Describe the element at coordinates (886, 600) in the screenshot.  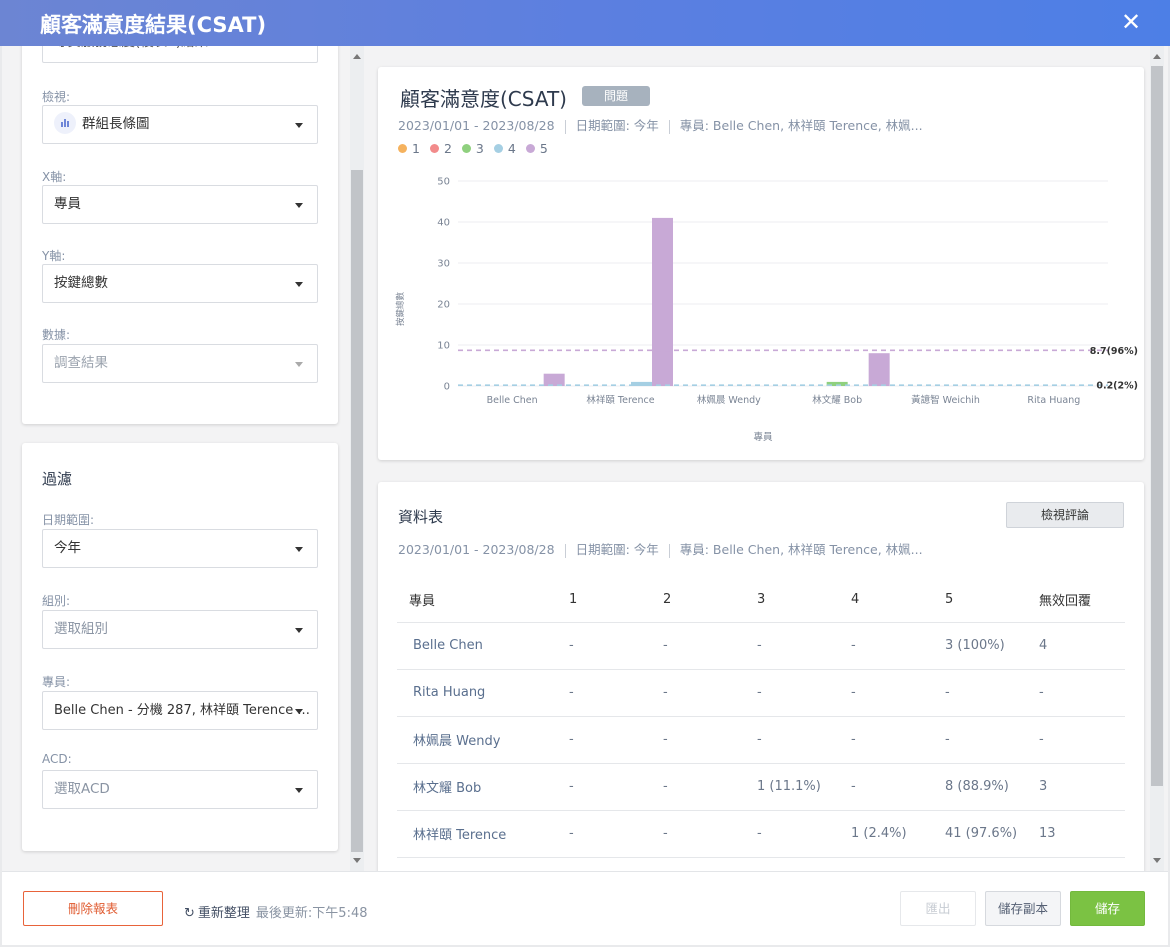
I see `column-header: 4` at that location.